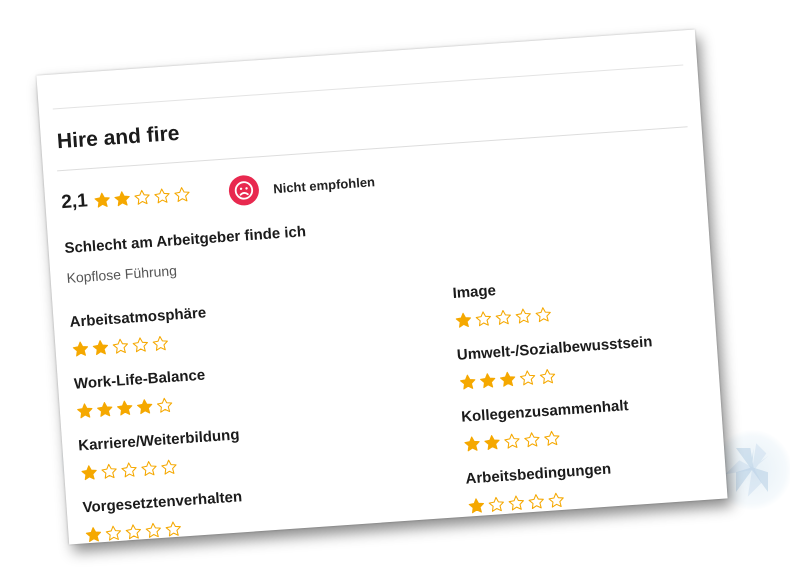 The width and height of the screenshot is (790, 578). What do you see at coordinates (138, 317) in the screenshot?
I see `category-label: Arbeitsatmosphäre` at bounding box center [138, 317].